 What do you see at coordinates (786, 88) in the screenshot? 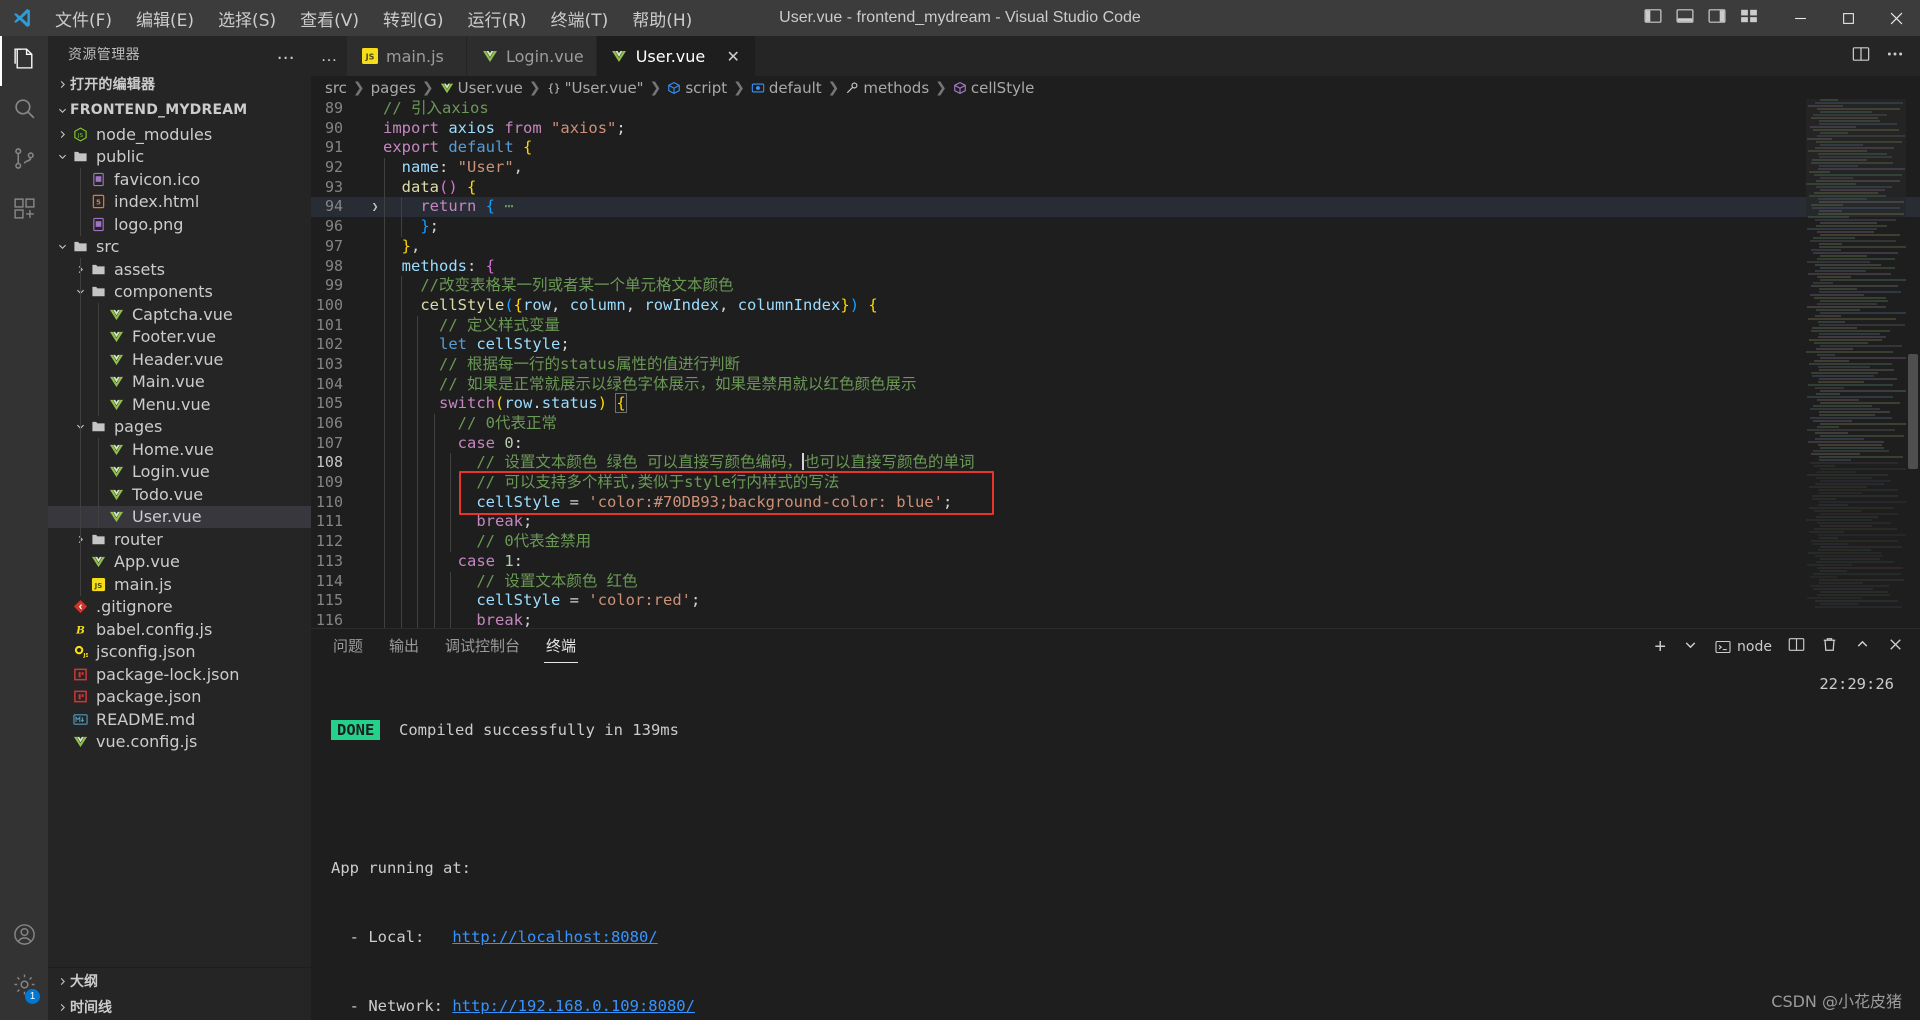
I see `breadcrumb-item-default: default` at bounding box center [786, 88].